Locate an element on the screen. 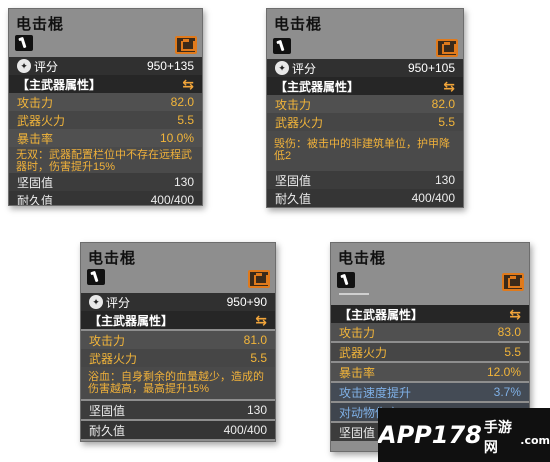  stat-row: 攻击力 83.0 is located at coordinates (430, 332).